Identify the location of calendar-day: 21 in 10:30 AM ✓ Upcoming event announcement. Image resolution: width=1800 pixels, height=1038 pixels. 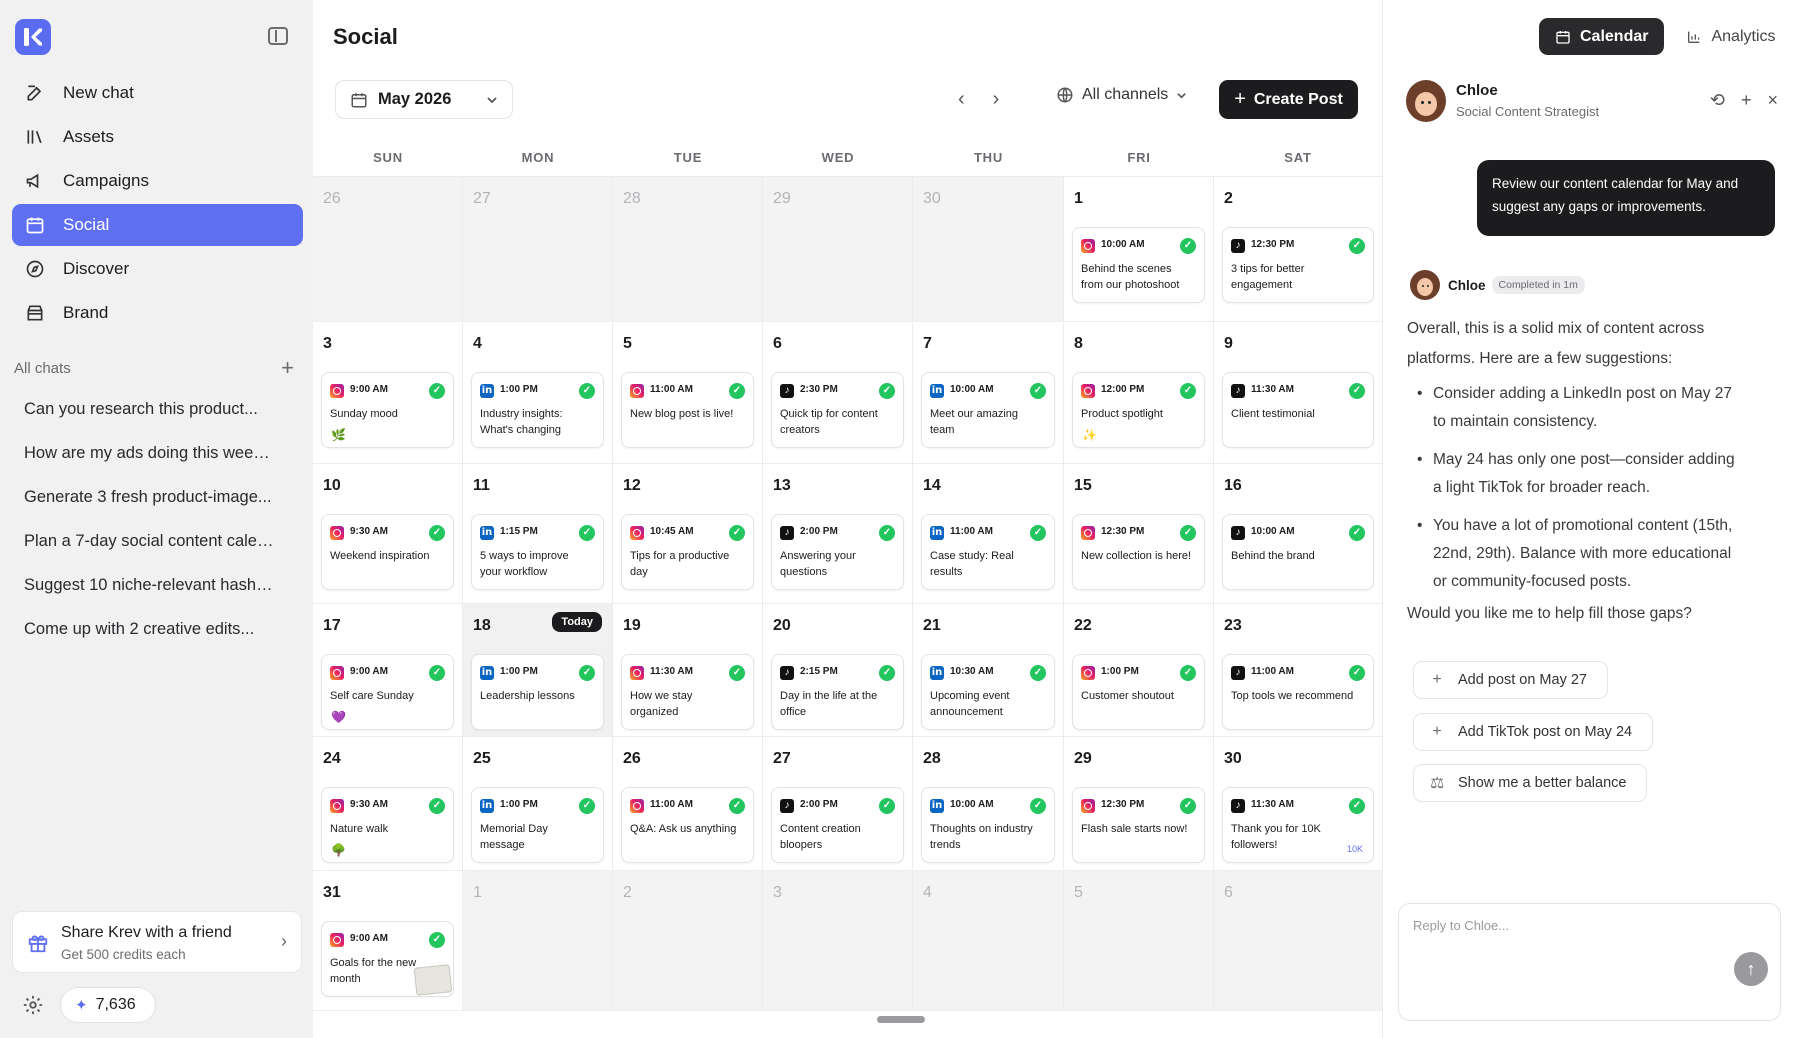
(988, 670).